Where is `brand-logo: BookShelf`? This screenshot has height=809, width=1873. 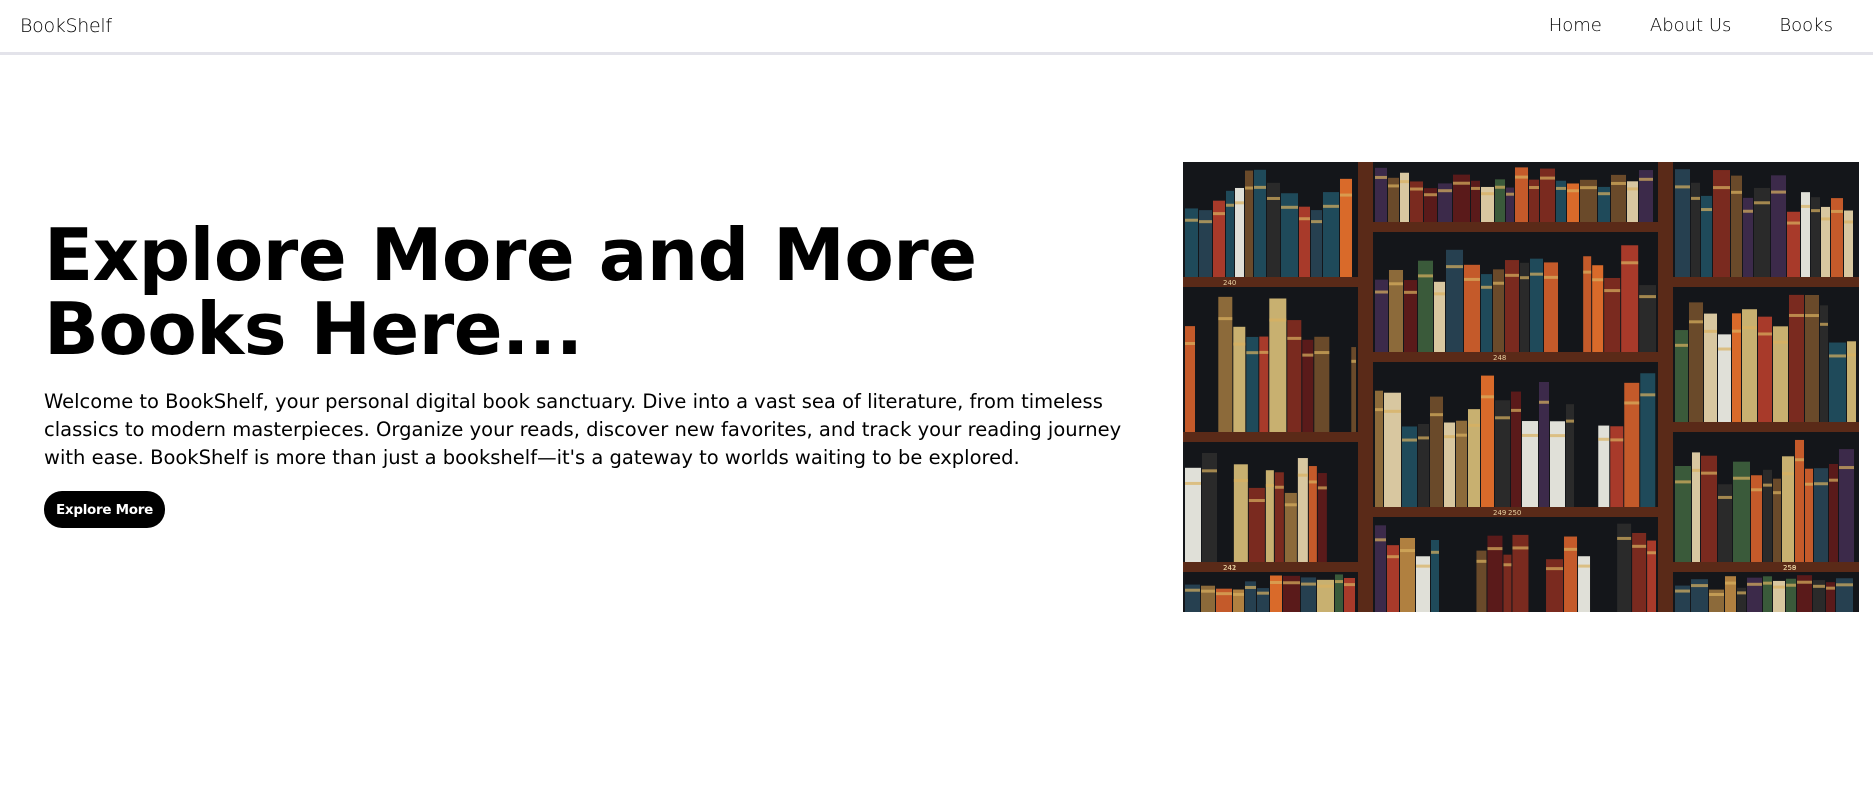 brand-logo: BookShelf is located at coordinates (66, 26).